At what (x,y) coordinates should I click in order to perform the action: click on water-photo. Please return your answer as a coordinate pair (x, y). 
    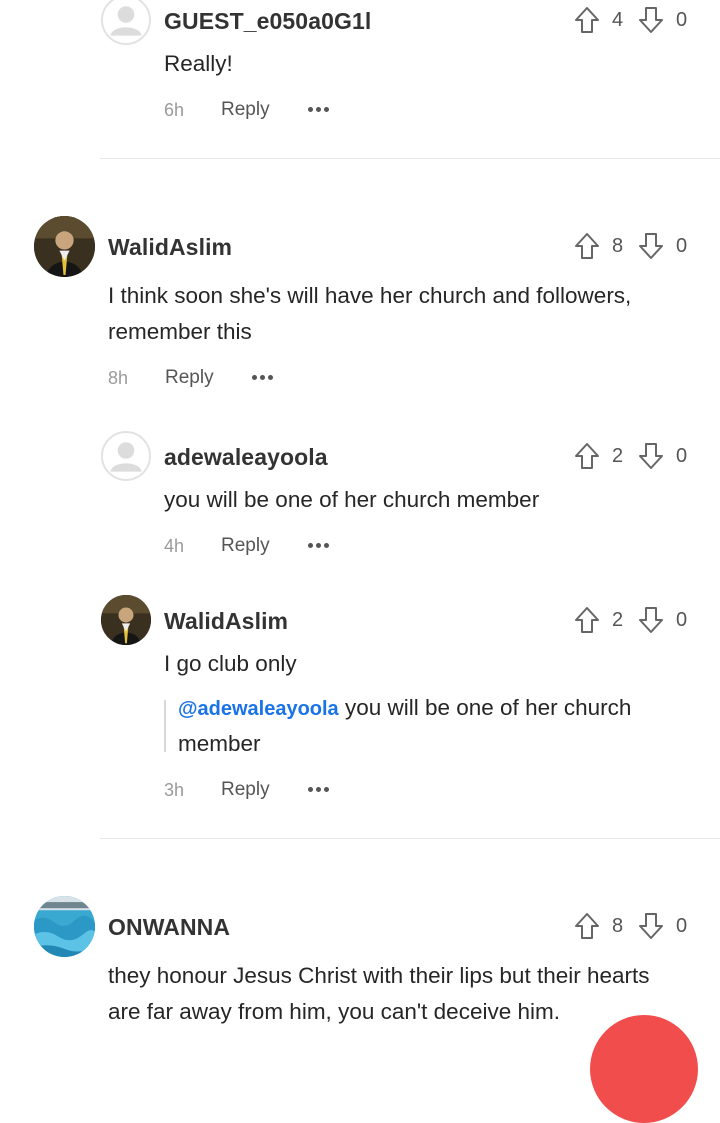
    Looking at the image, I should click on (64, 926).